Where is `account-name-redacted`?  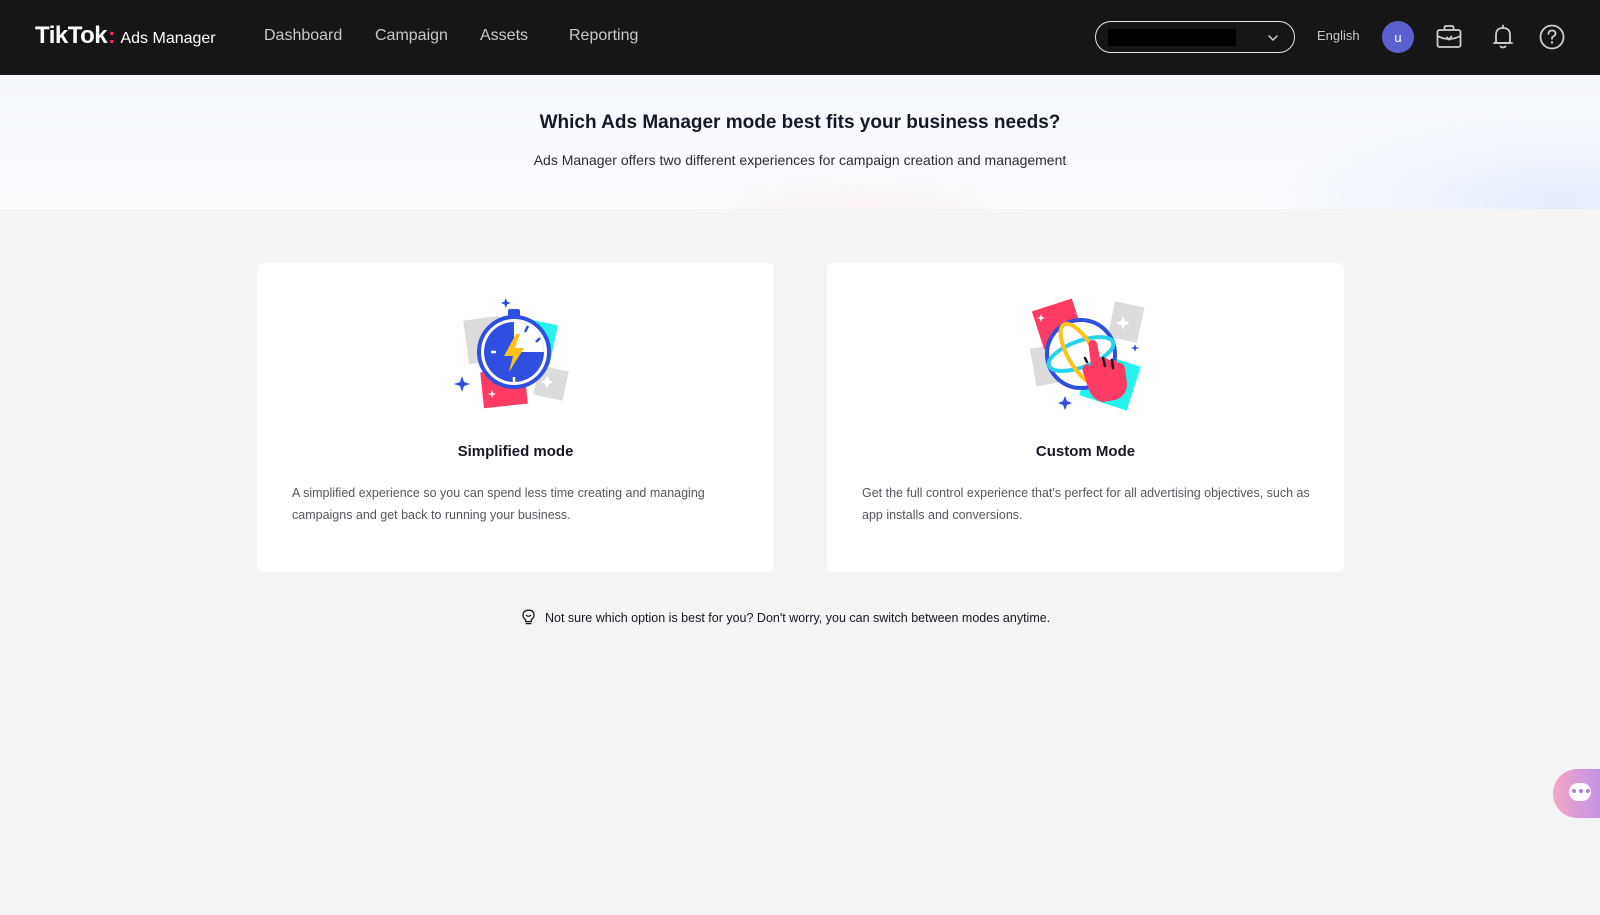 account-name-redacted is located at coordinates (1172, 37).